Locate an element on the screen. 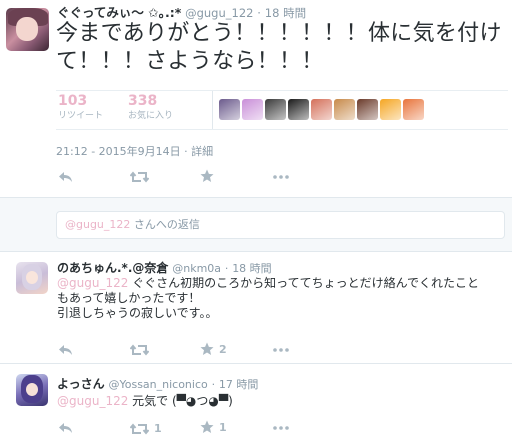 Image resolution: width=512 pixels, height=444 pixels. retweet-count: 1 is located at coordinates (158, 428).